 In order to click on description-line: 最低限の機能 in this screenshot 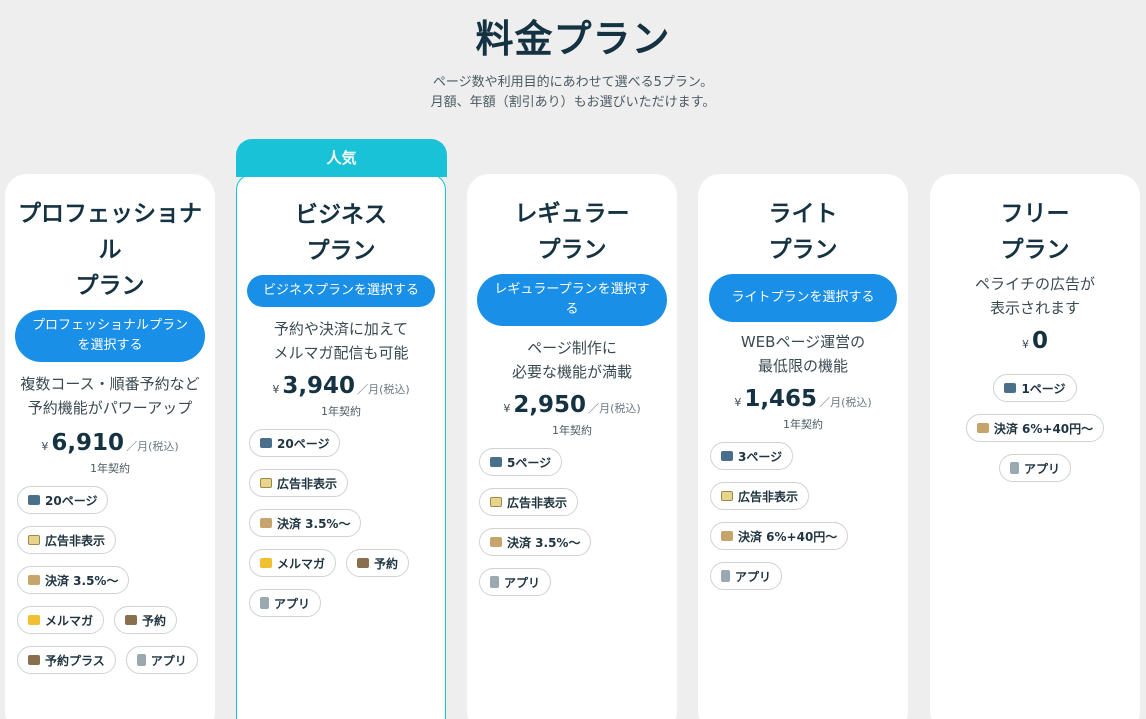, I will do `click(802, 366)`.